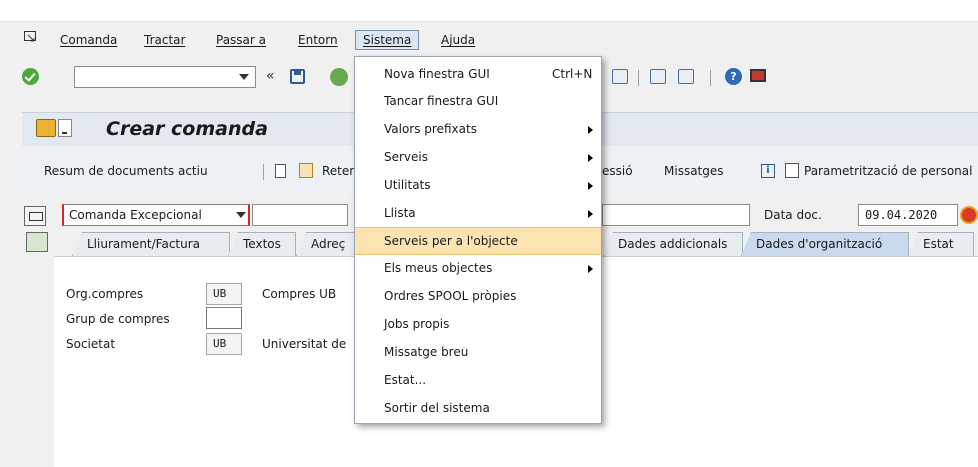 This screenshot has height=467, width=978. Describe the element at coordinates (299, 294) in the screenshot. I see `purch-org-desc: Compres UB` at that location.